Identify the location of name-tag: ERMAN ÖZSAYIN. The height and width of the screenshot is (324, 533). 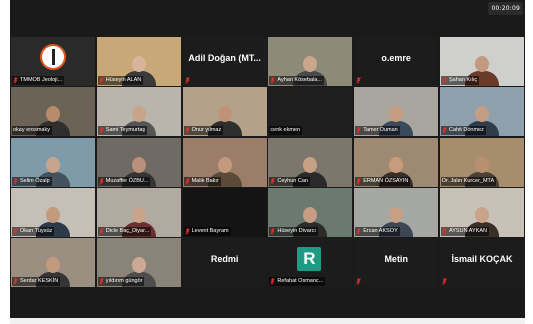
(383, 181).